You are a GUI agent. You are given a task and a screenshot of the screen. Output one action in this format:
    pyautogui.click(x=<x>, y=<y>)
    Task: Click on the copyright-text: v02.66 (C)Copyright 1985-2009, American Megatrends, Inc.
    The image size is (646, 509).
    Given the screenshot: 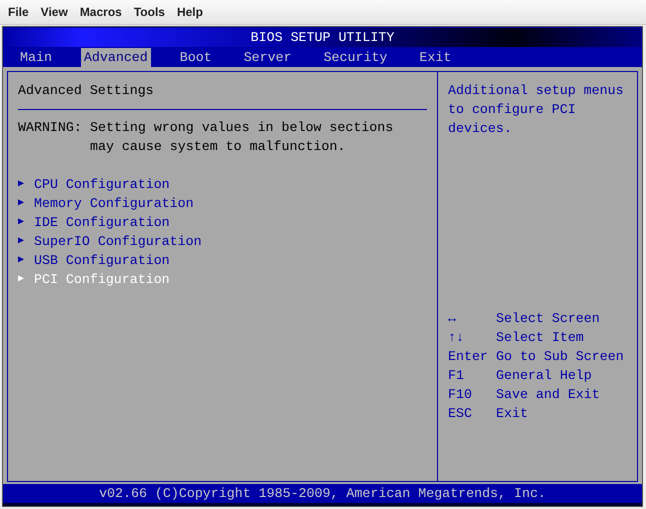 What is the action you would take?
    pyautogui.click(x=322, y=493)
    